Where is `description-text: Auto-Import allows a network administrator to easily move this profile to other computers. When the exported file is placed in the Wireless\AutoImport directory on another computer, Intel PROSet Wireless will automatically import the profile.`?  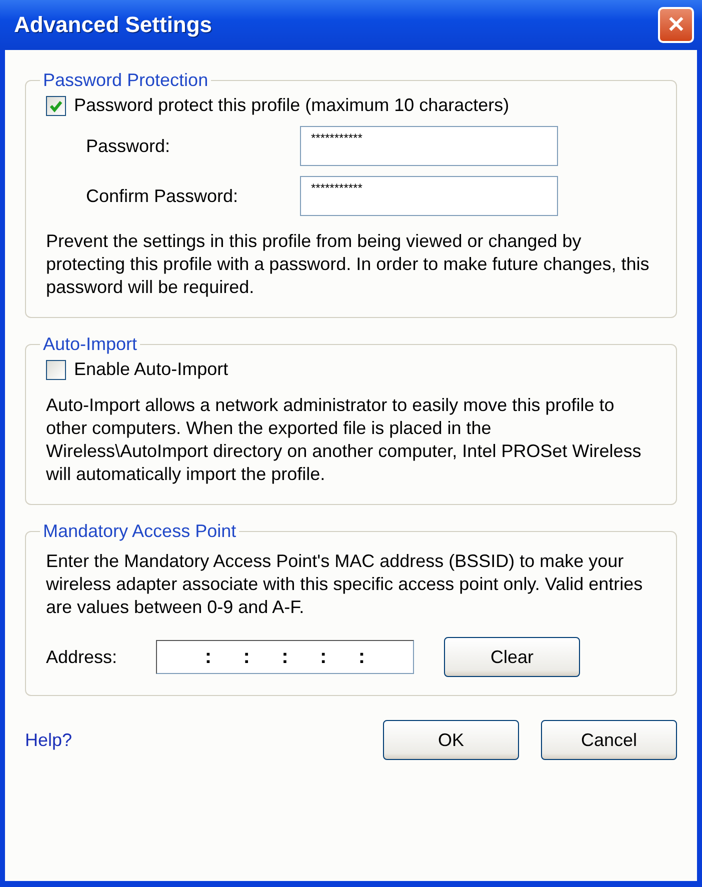 description-text: Auto-Import allows a network administrator to easily move this profile to other computers. When the exported file is placed in the Wireless\AutoImport directory on another computer, Intel PROSet Wireless will automatically import the profile. is located at coordinates (344, 440).